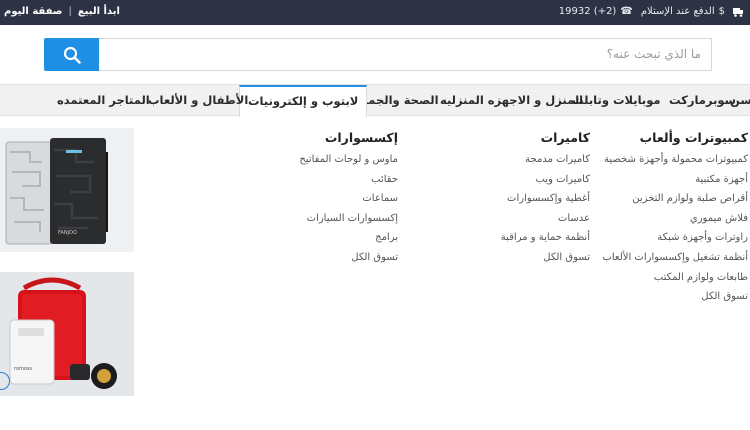 The image size is (750, 430). What do you see at coordinates (545, 160) in the screenshot?
I see `menu-link: كاميرات مدمجة` at bounding box center [545, 160].